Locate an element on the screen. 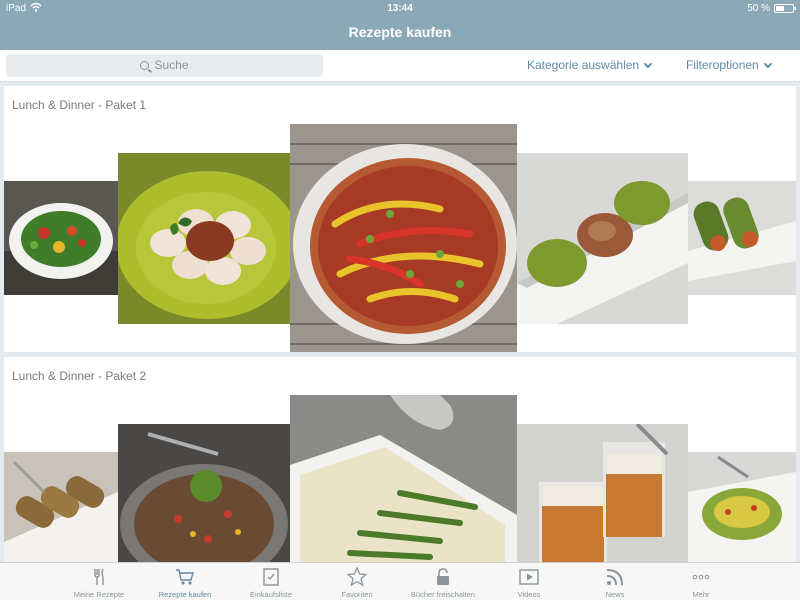 The width and height of the screenshot is (800, 600). tab-label: Rezepte kaufen is located at coordinates (185, 594).